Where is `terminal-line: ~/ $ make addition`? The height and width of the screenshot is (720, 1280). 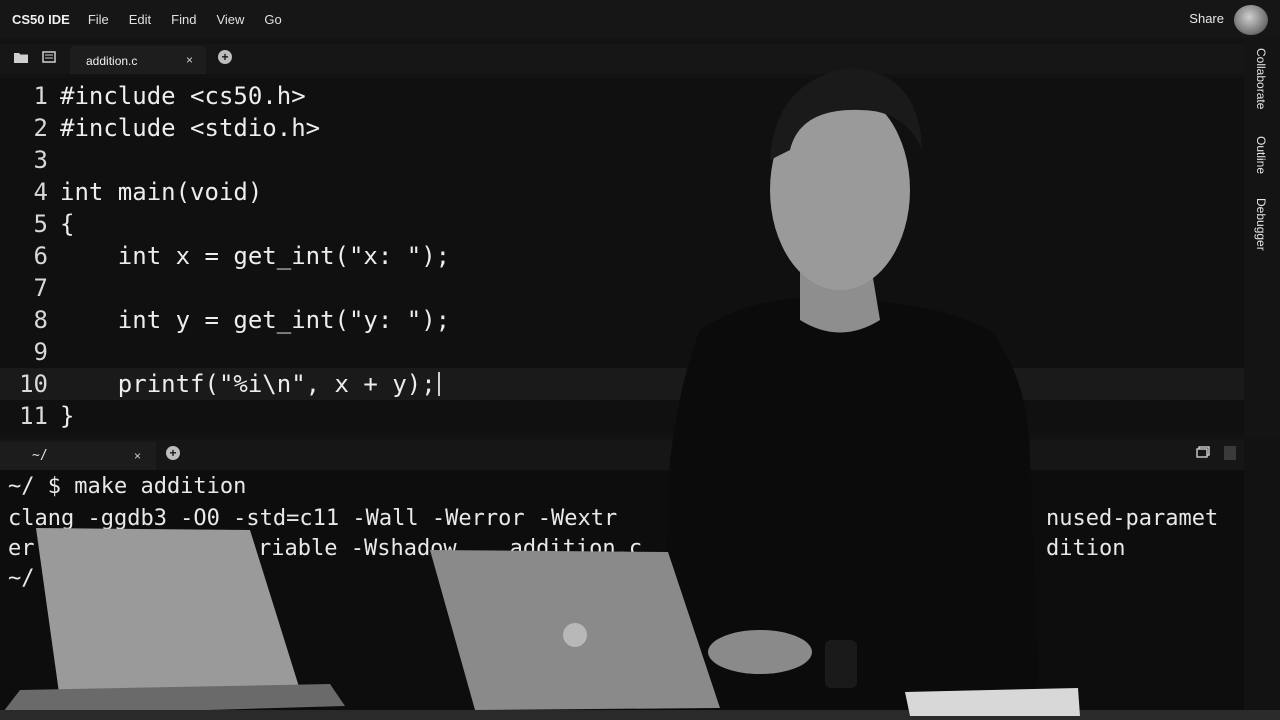
terminal-line: ~/ $ make addition is located at coordinates (127, 486).